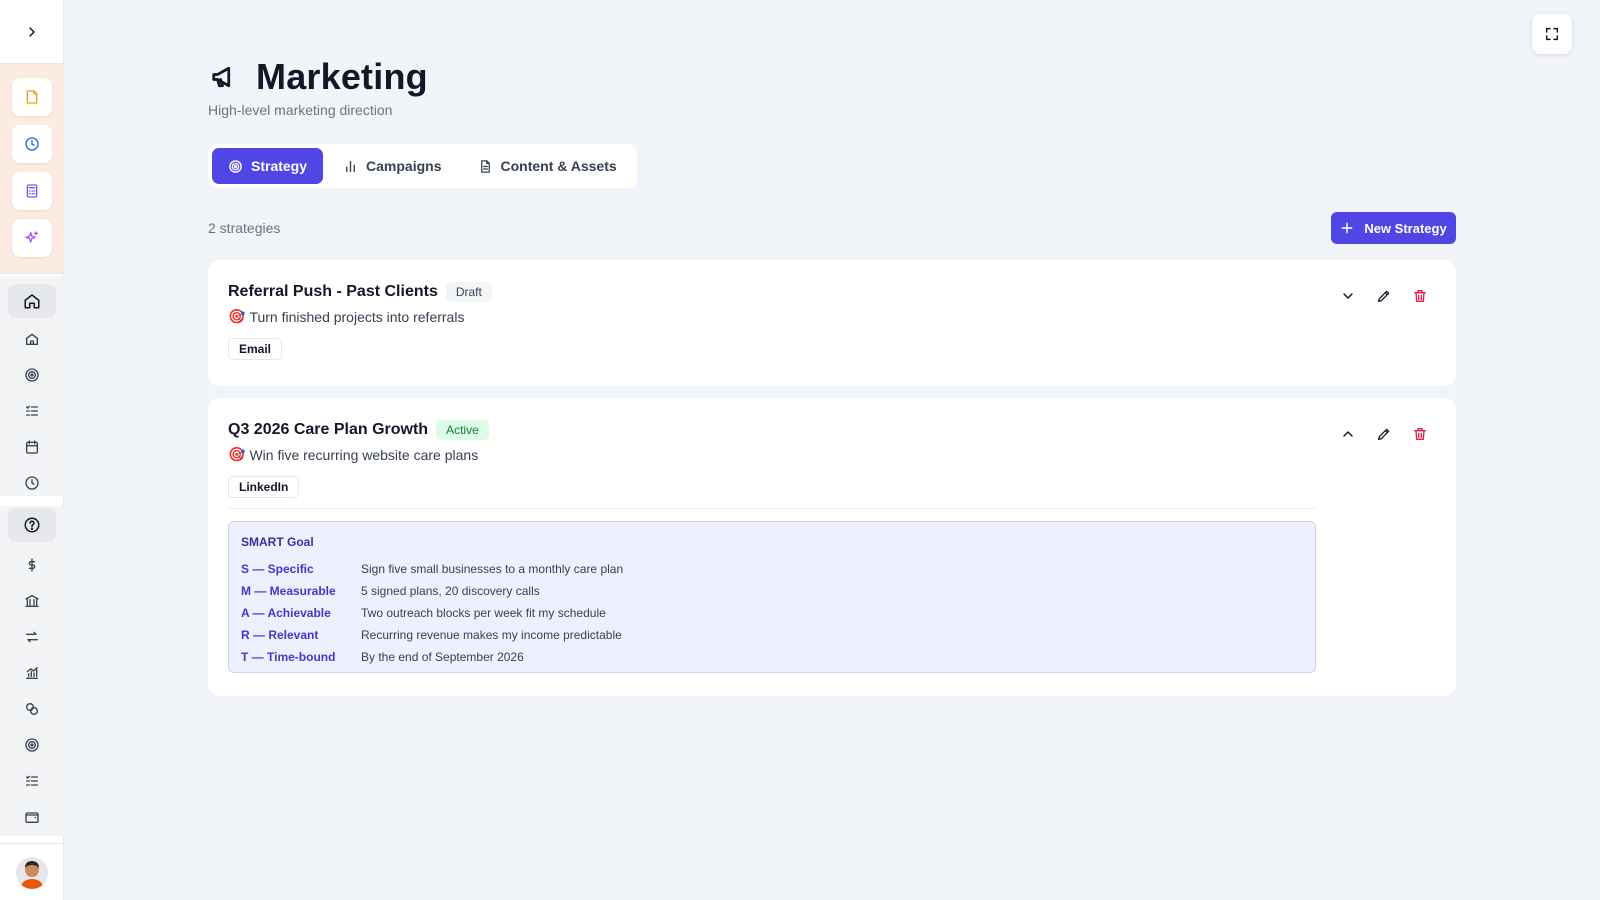 This screenshot has width=1600, height=900. What do you see at coordinates (32, 144) in the screenshot?
I see `app-timer-button` at bounding box center [32, 144].